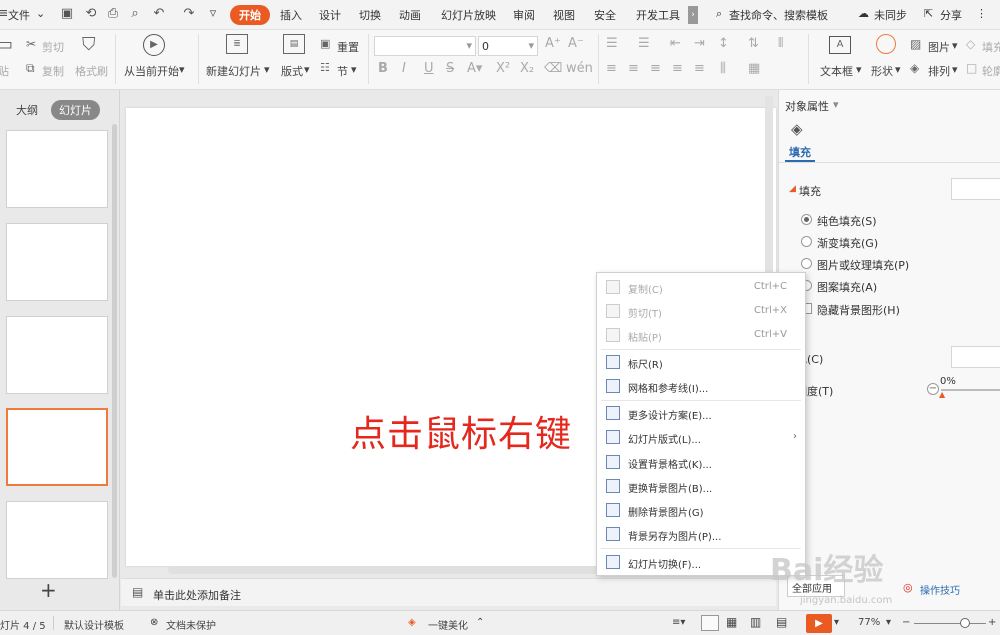  What do you see at coordinates (933, 389) in the screenshot?
I see `minus-icon: −` at bounding box center [933, 389].